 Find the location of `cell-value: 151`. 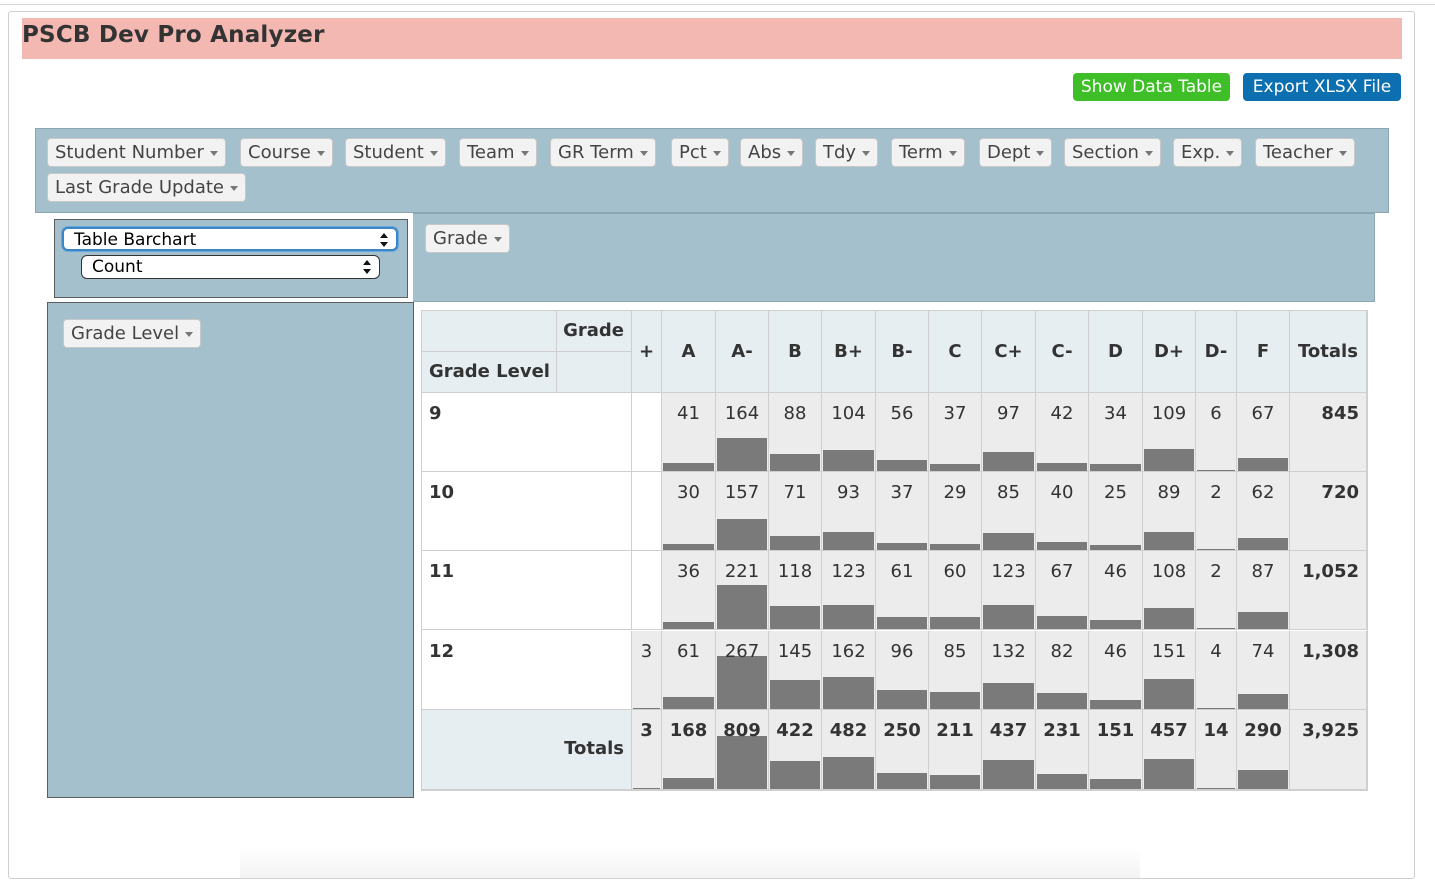

cell-value: 151 is located at coordinates (1115, 730).